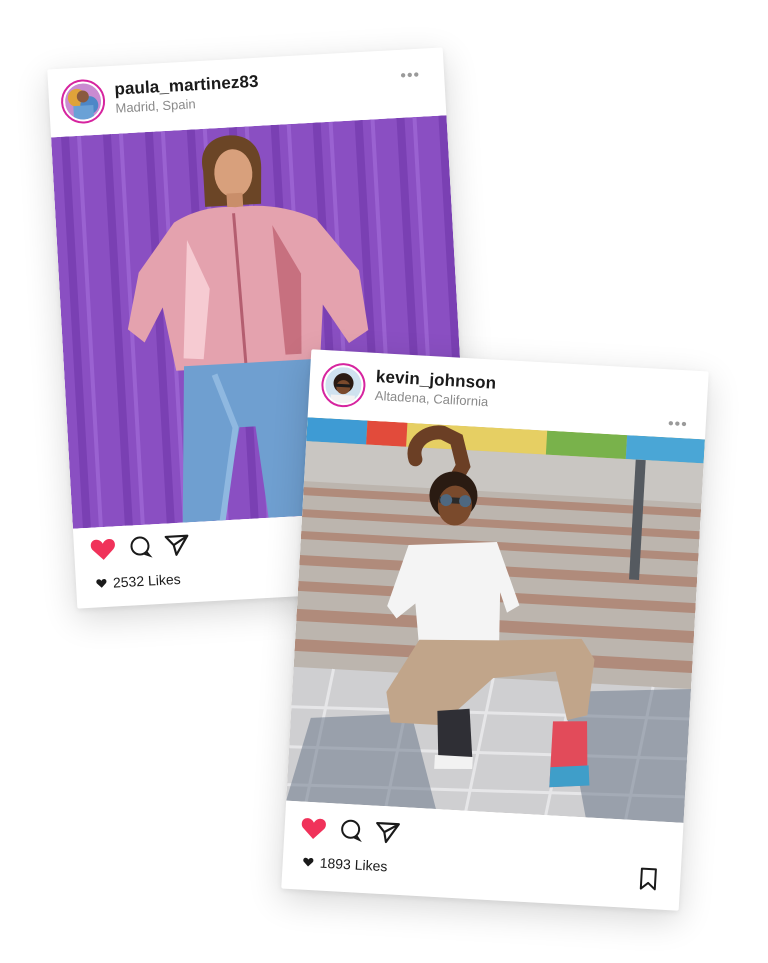 The height and width of the screenshot is (963, 768). I want to click on likes-count: 1893 Likes, so click(345, 864).